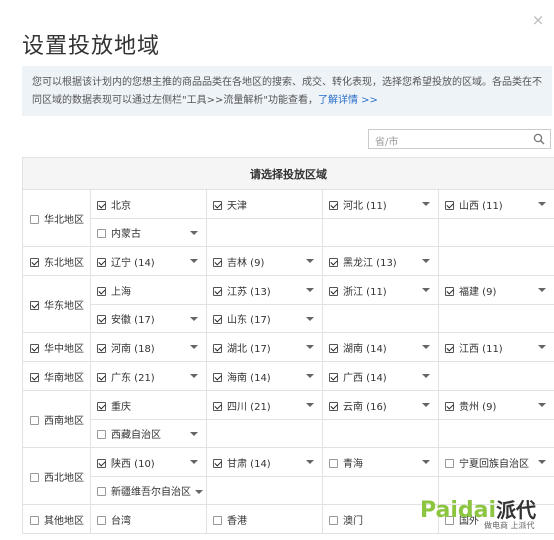 The height and width of the screenshot is (540, 554). What do you see at coordinates (237, 206) in the screenshot?
I see `province-label: 天津` at bounding box center [237, 206].